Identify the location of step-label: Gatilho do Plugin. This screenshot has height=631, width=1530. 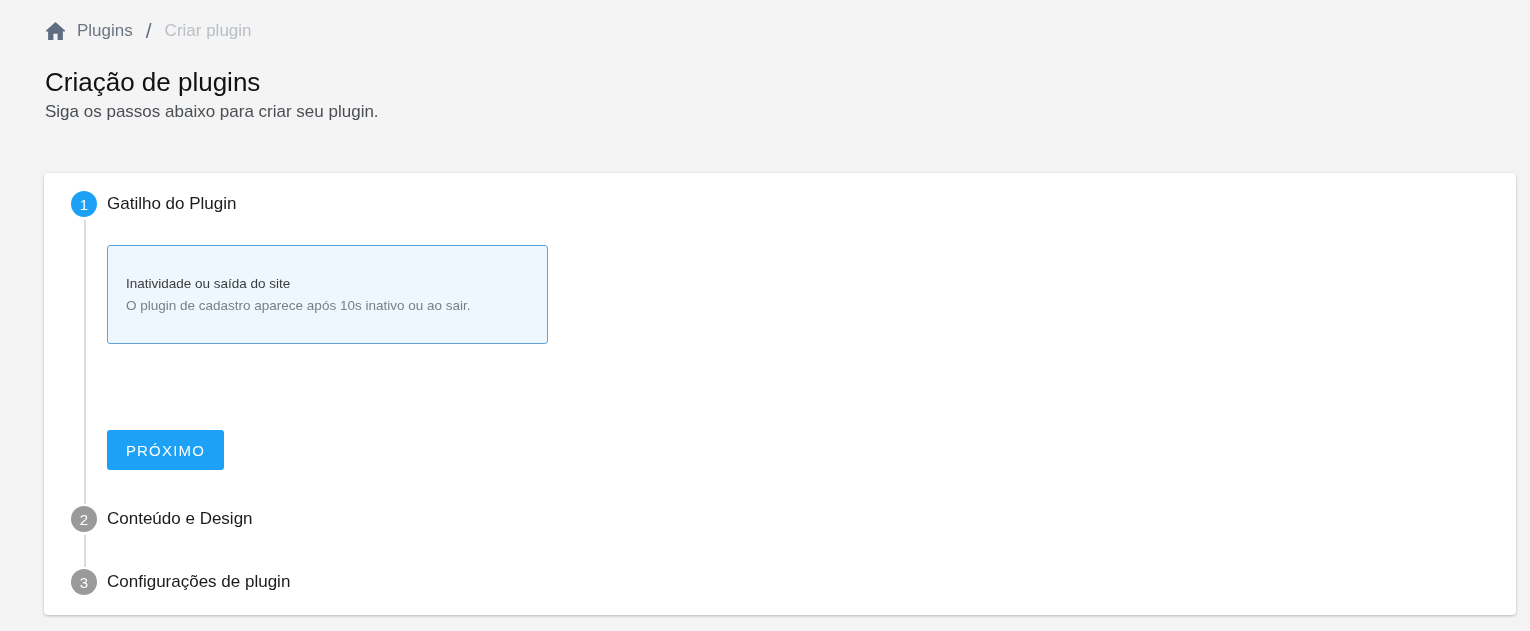
(172, 204).